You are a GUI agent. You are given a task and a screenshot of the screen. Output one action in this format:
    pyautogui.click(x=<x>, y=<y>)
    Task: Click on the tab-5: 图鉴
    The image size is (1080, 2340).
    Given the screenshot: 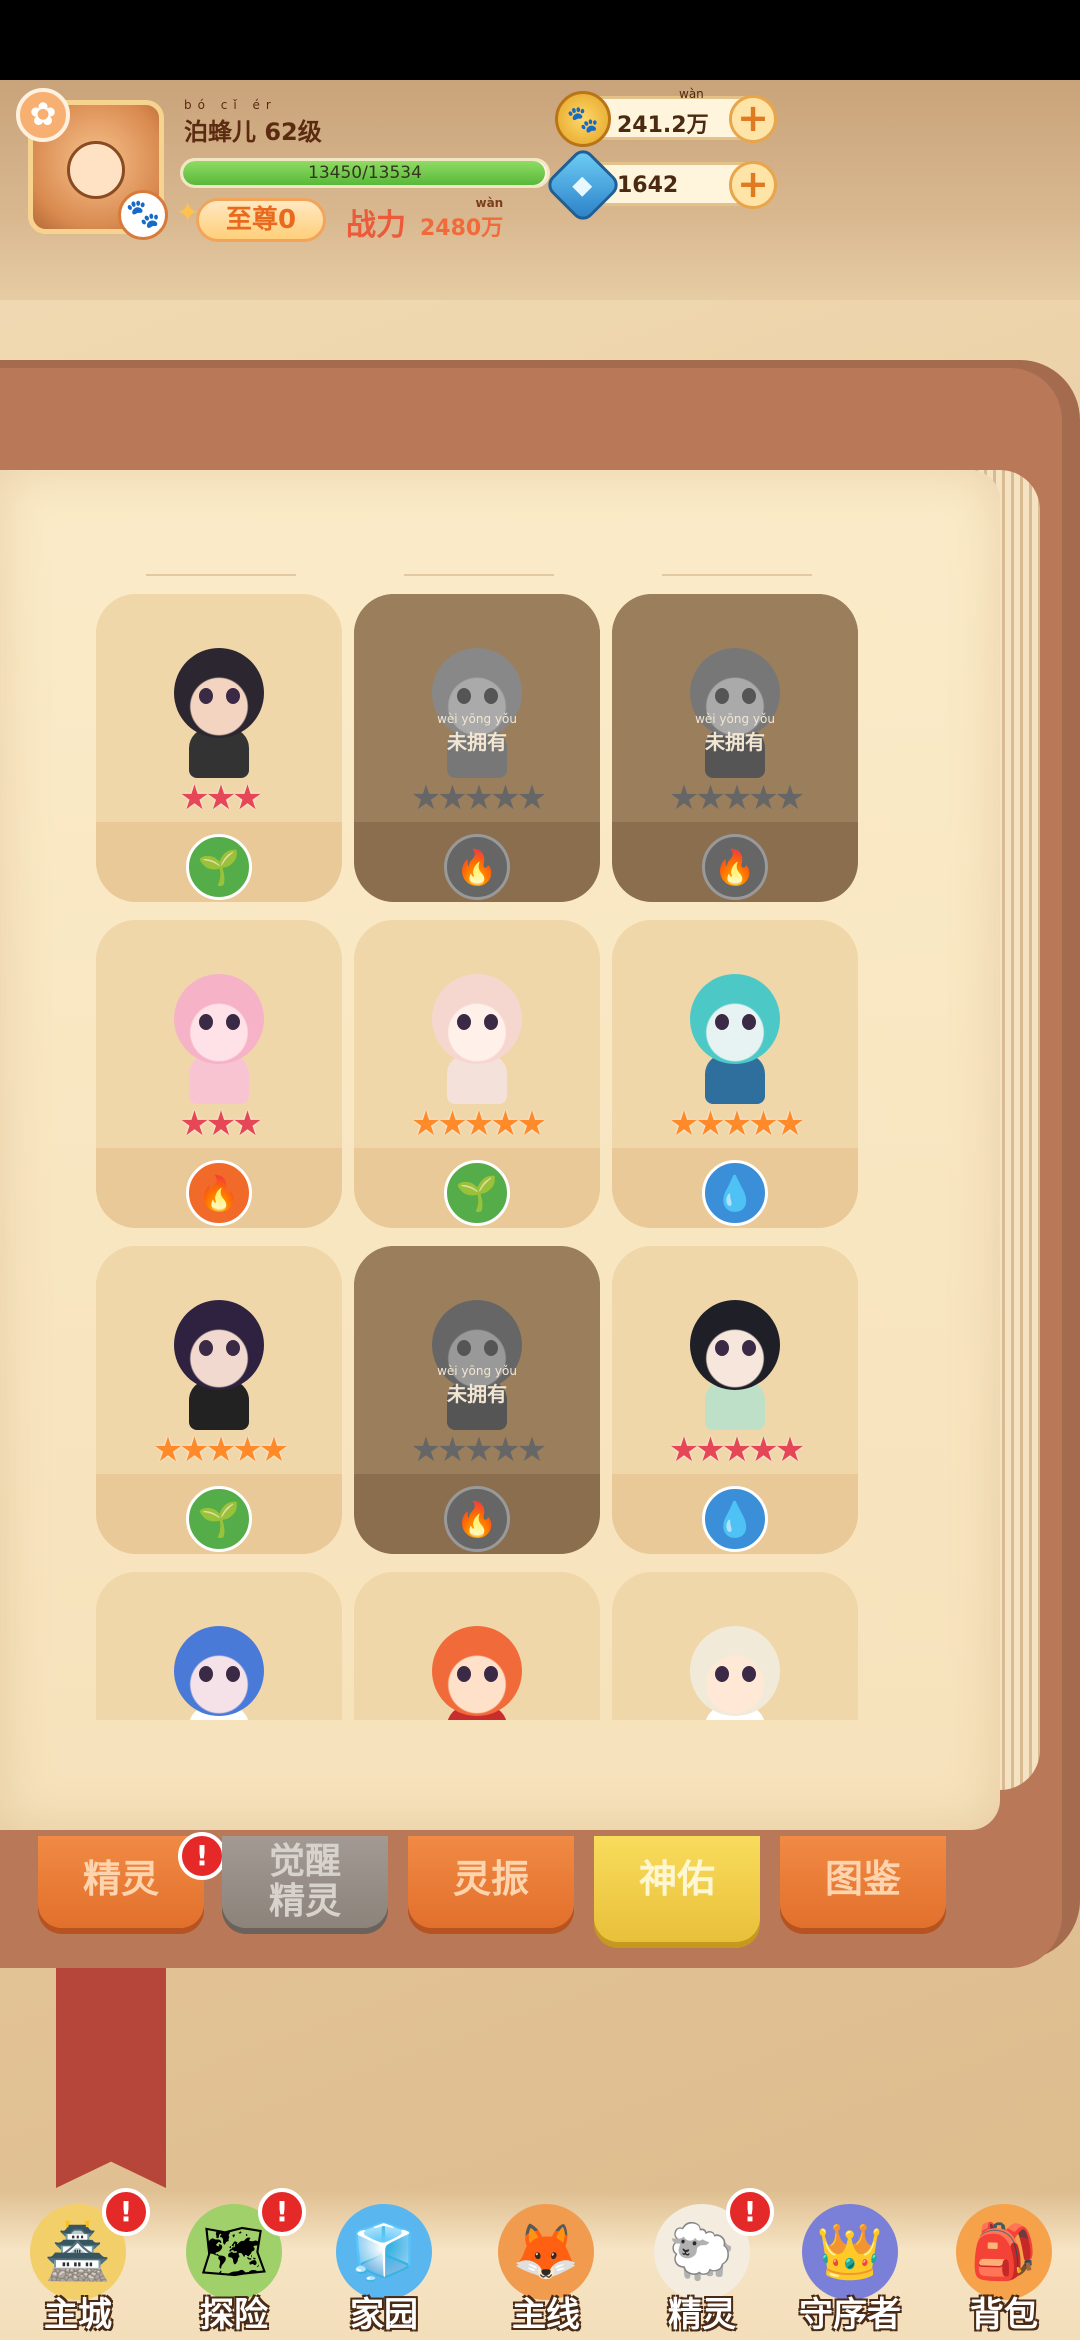 What is the action you would take?
    pyautogui.click(x=863, y=1882)
    